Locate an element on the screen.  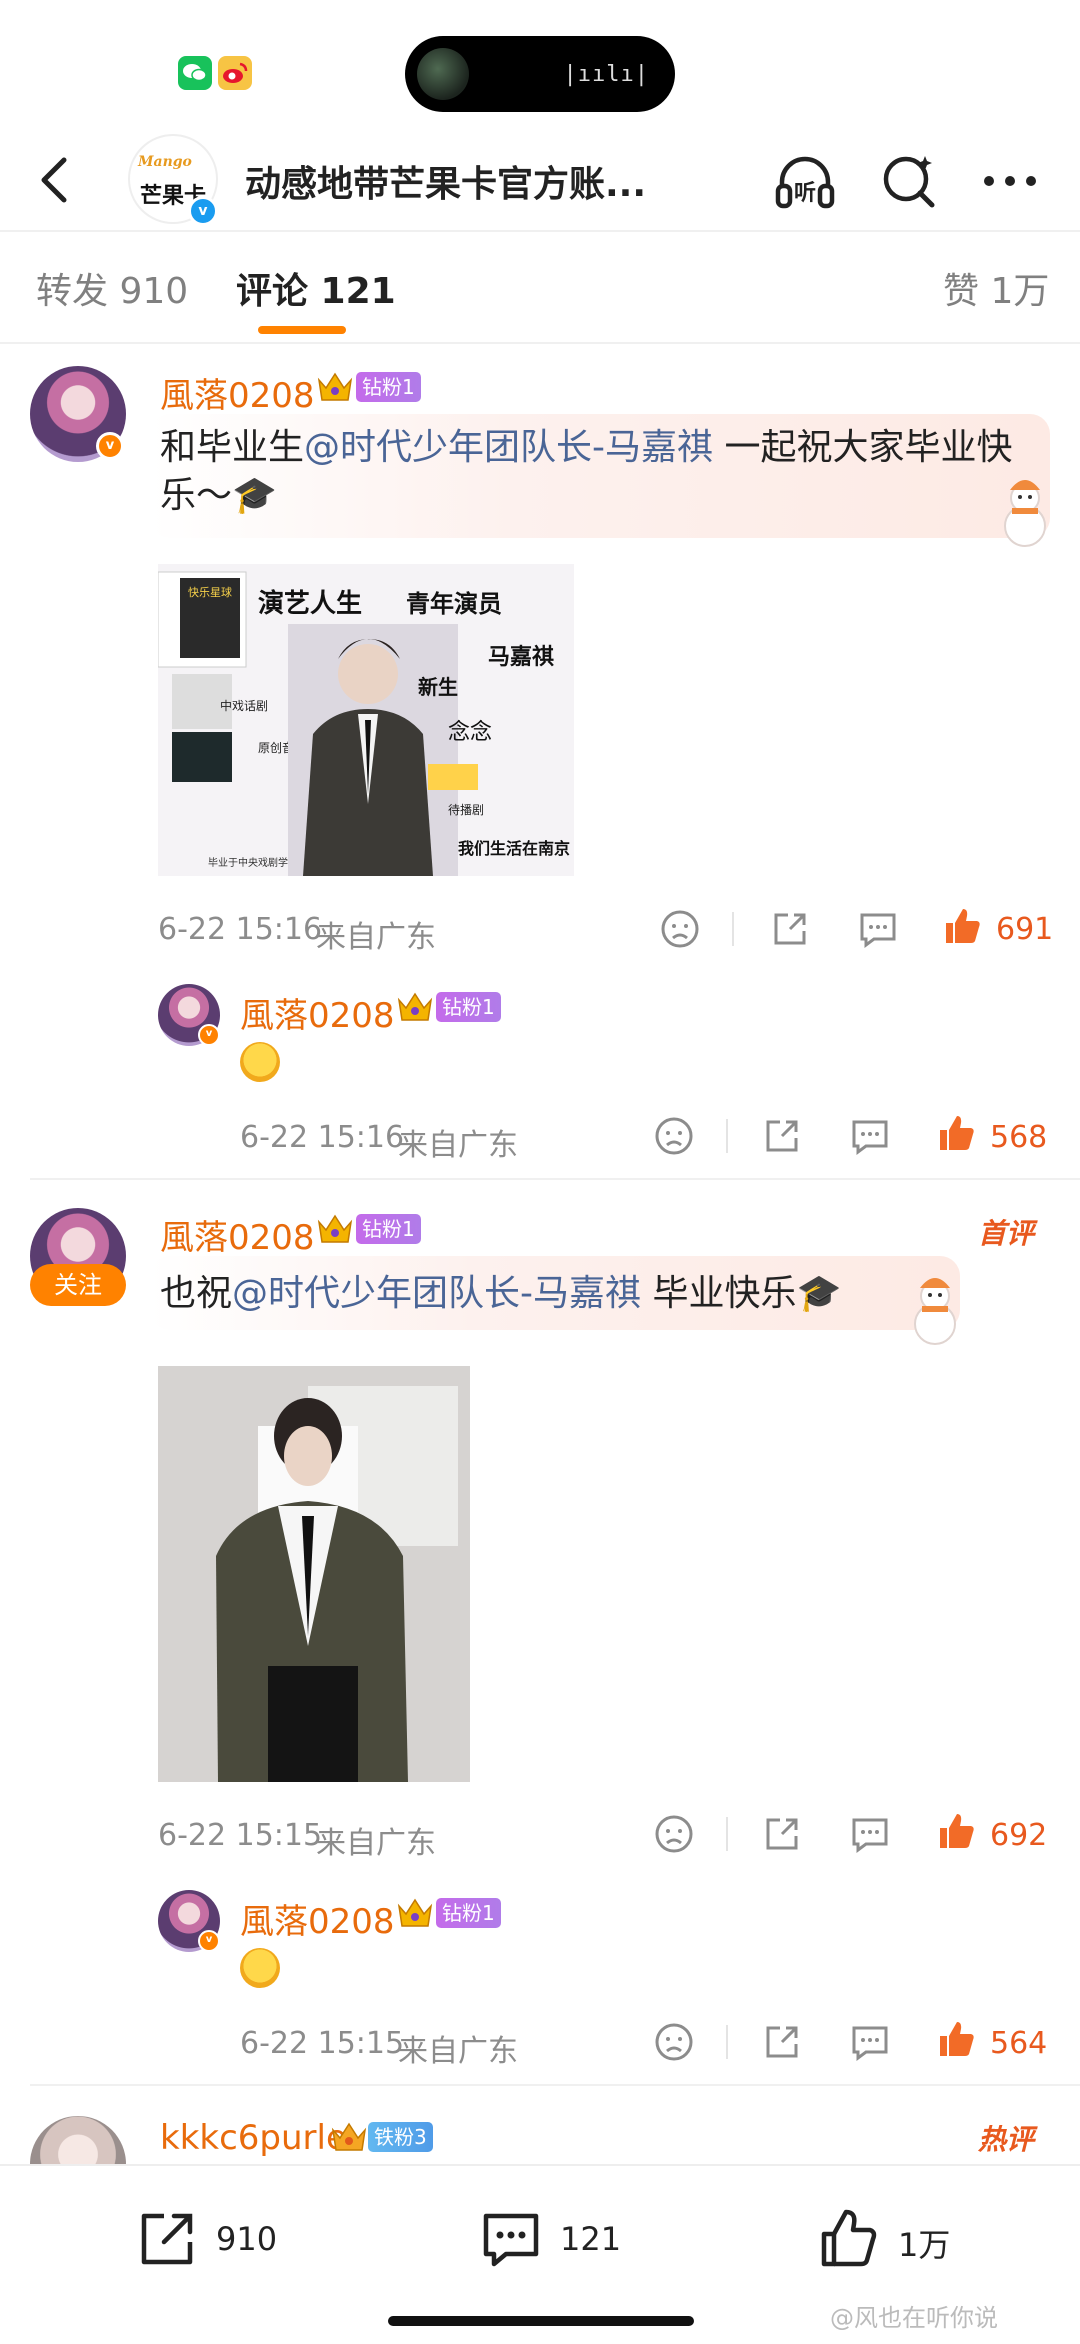
back-icon is located at coordinates (54, 180).